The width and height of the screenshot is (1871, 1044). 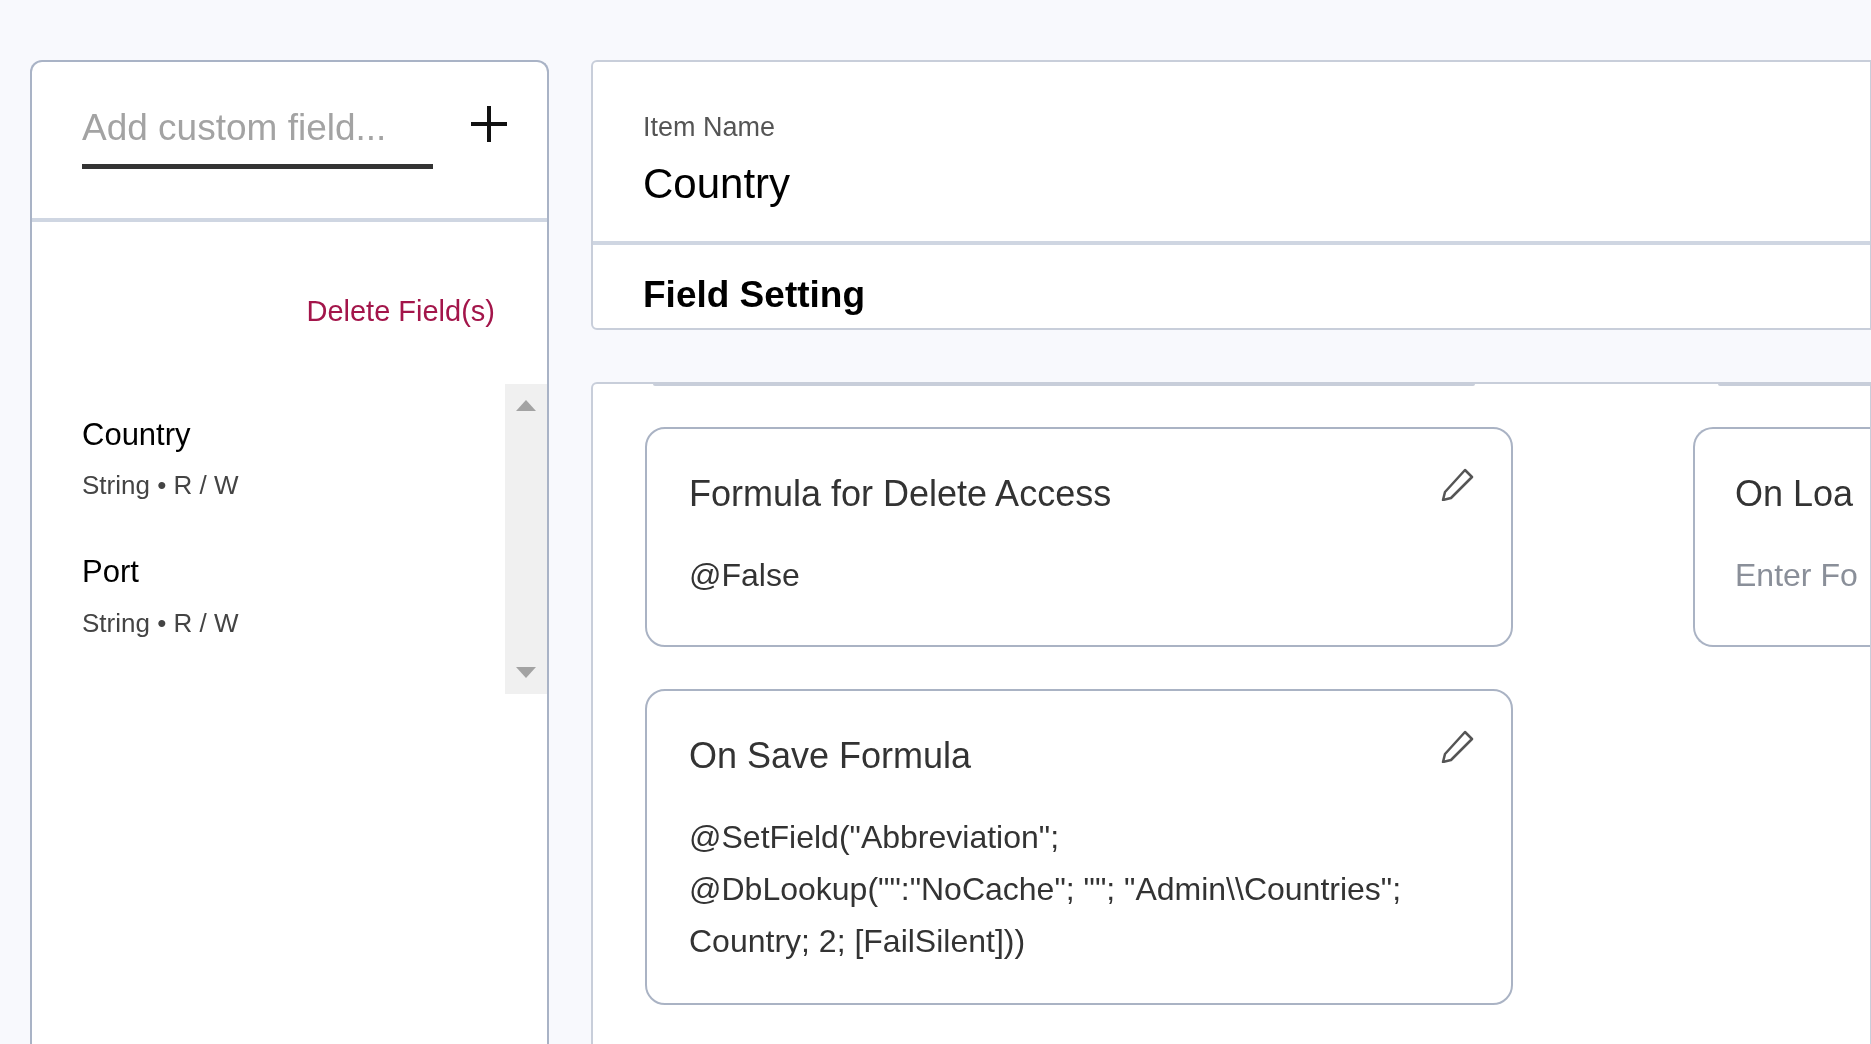 I want to click on add-icon, so click(x=489, y=124).